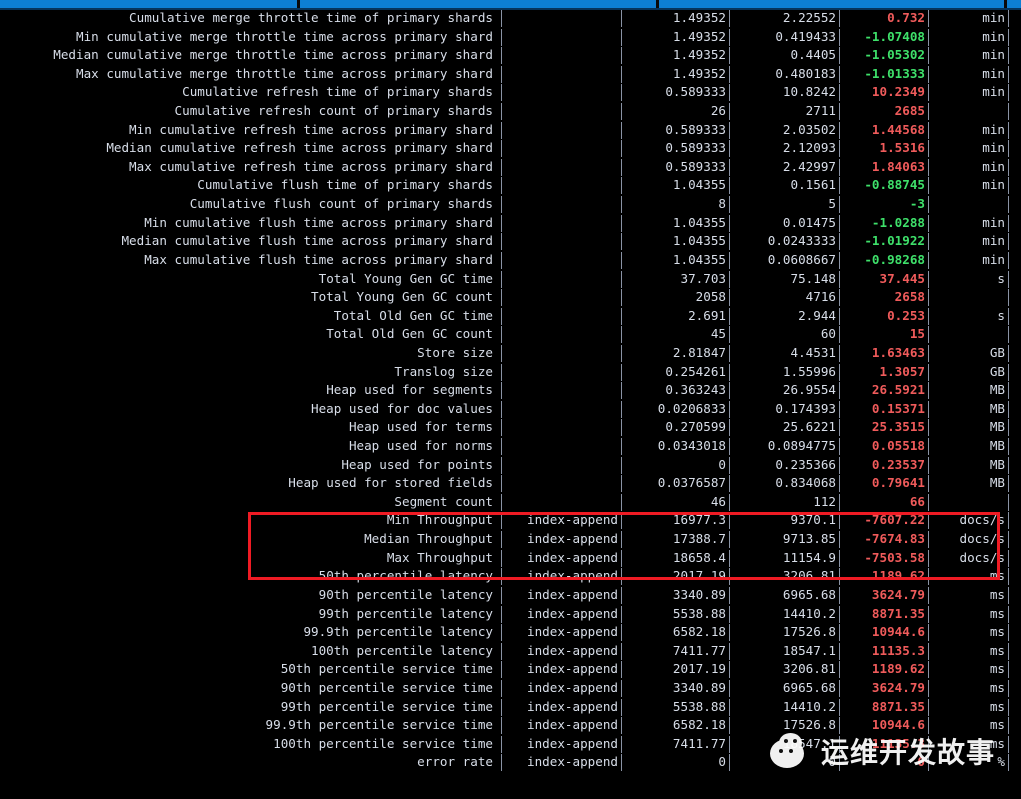 This screenshot has width=1021, height=799. I want to click on cell-metric: Total Old Gen GC count, so click(409, 334).